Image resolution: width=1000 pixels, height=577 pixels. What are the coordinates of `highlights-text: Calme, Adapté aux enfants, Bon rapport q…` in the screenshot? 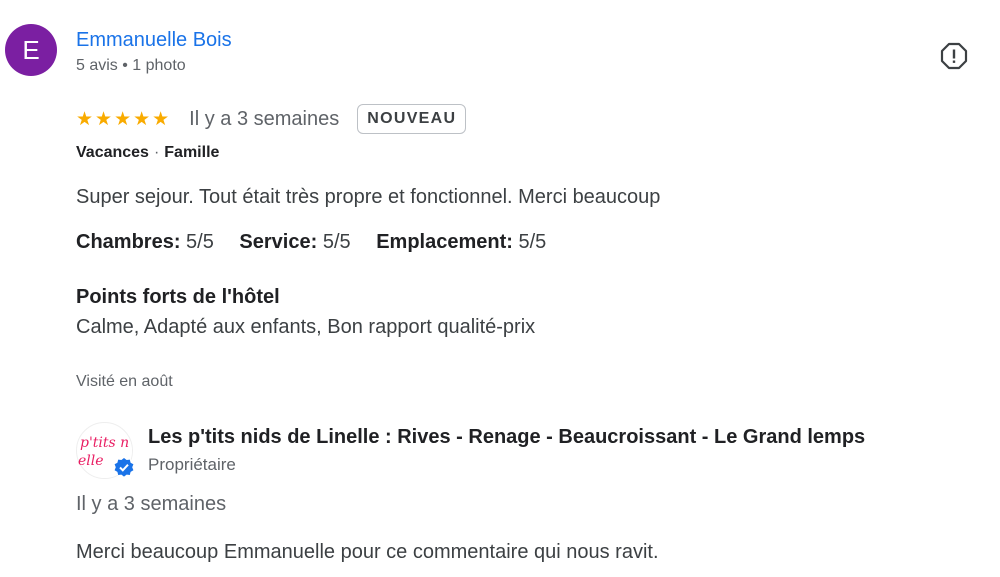 It's located at (306, 327).